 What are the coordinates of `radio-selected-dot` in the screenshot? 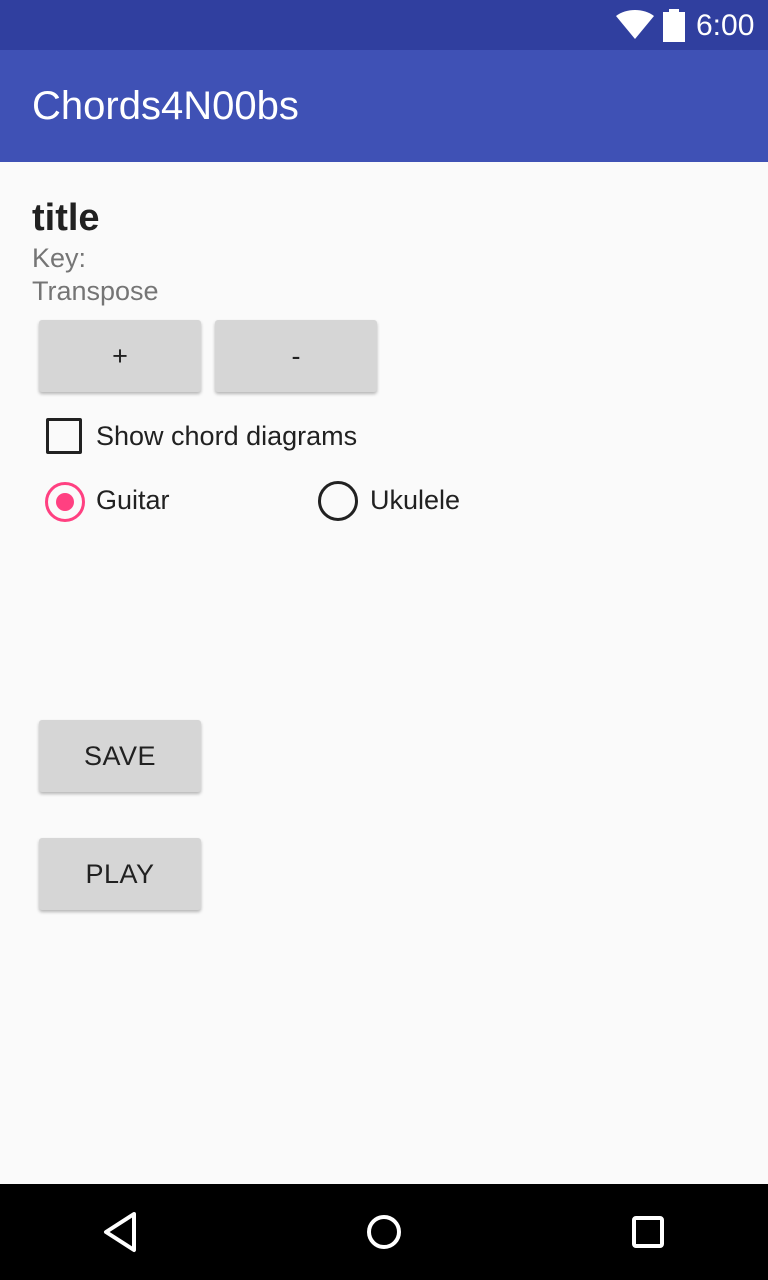 It's located at (65, 502).